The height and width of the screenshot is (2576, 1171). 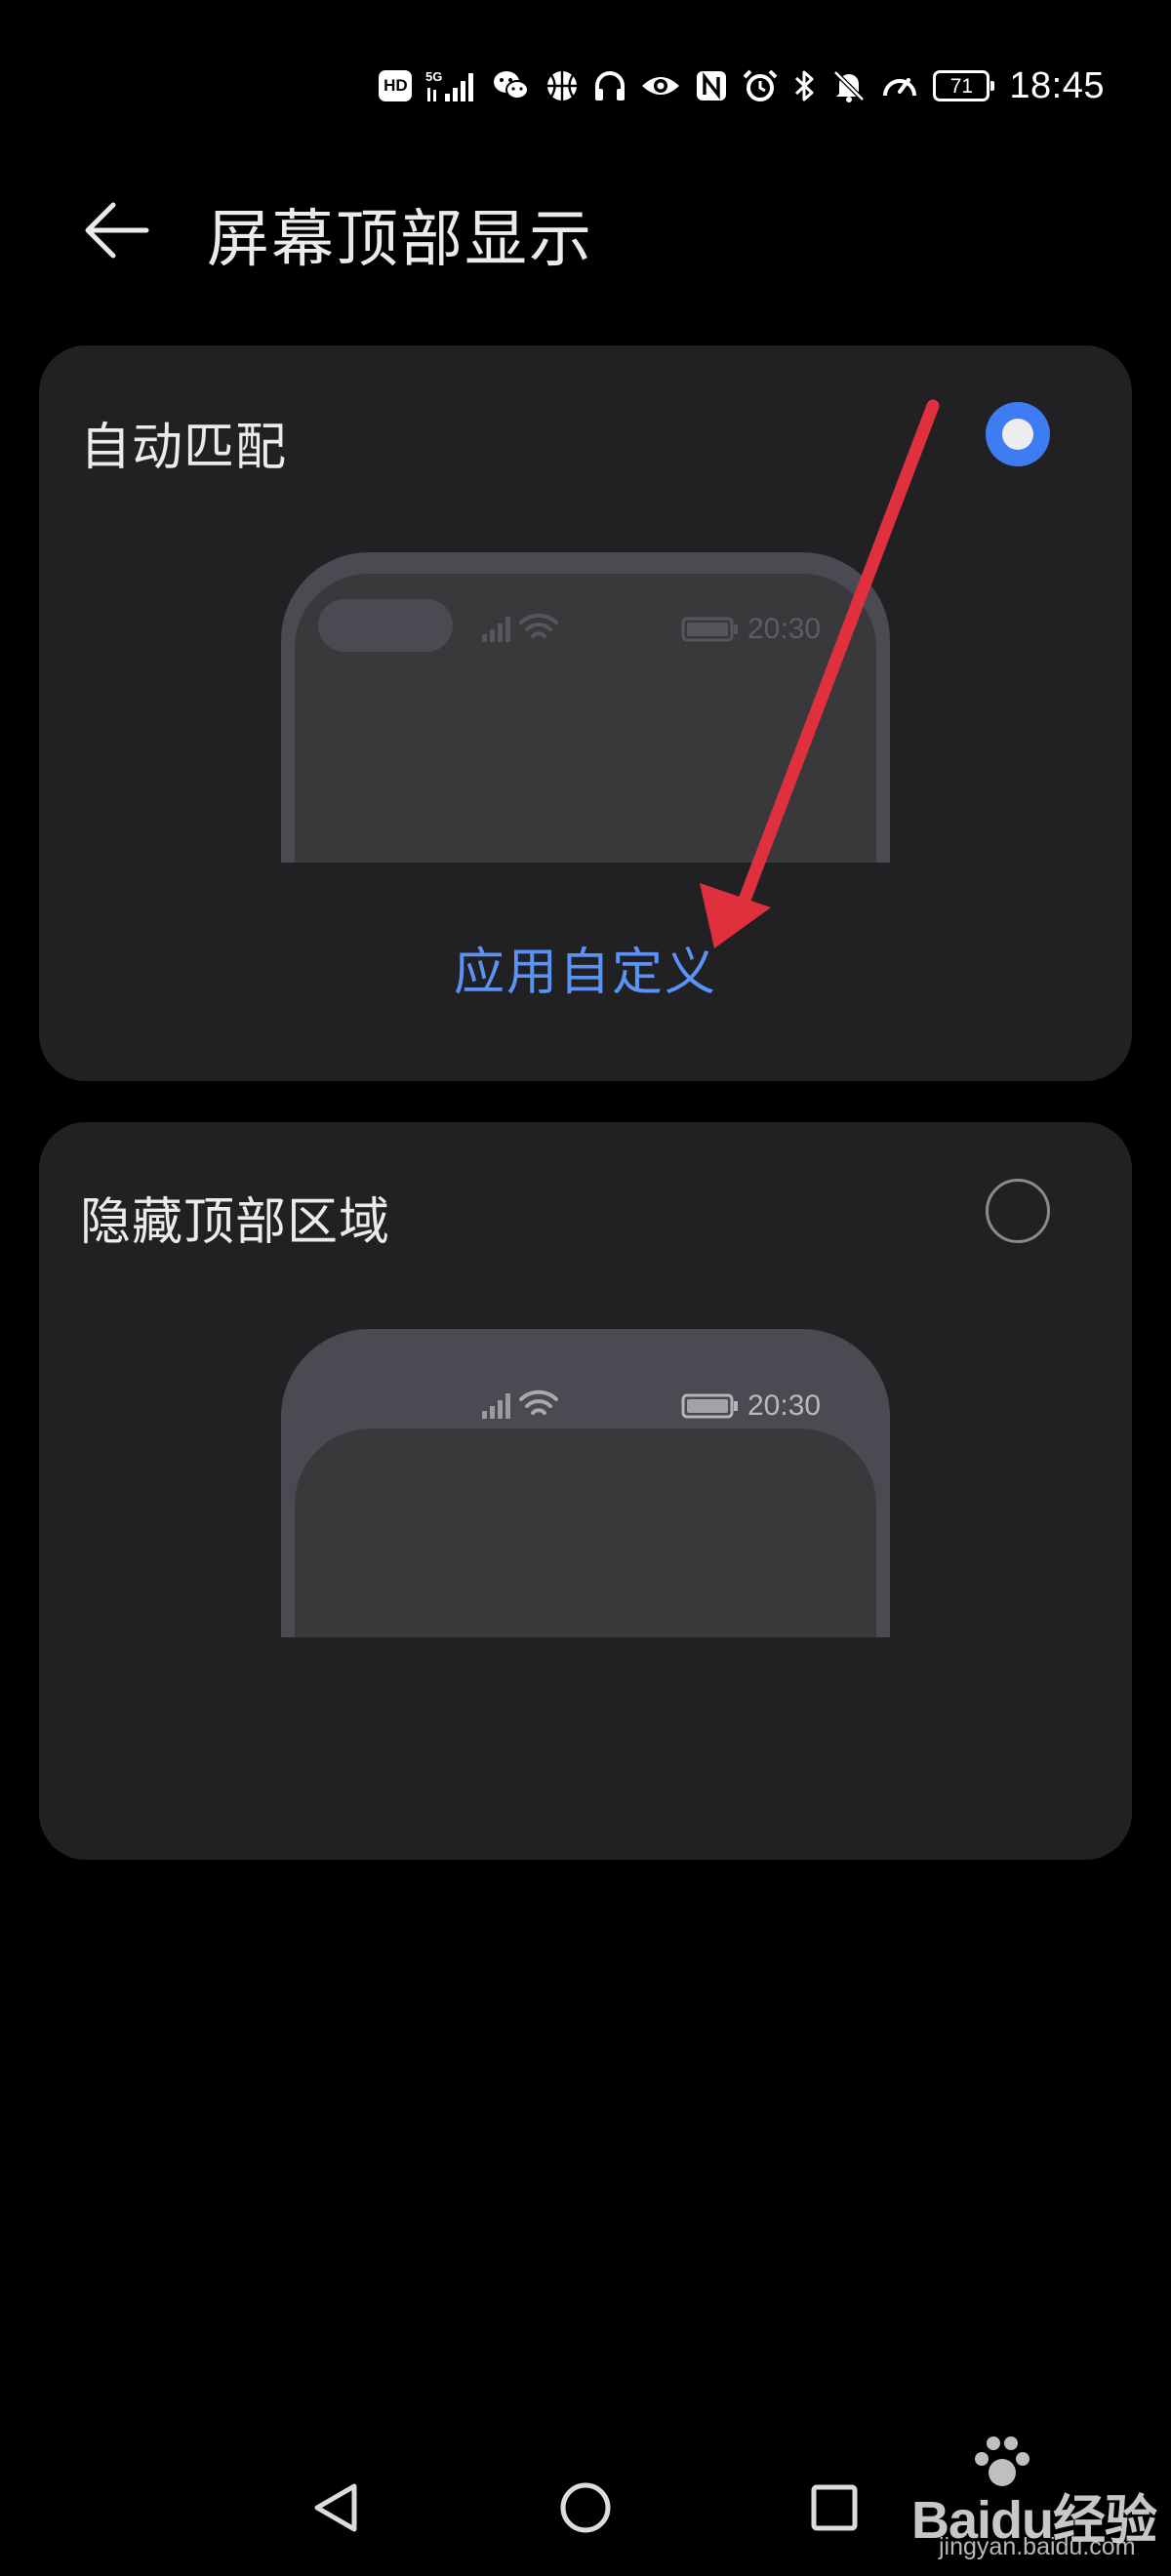 I want to click on watermark: Baidu经验 jingyan.baidu.com, so click(x=1034, y=2499).